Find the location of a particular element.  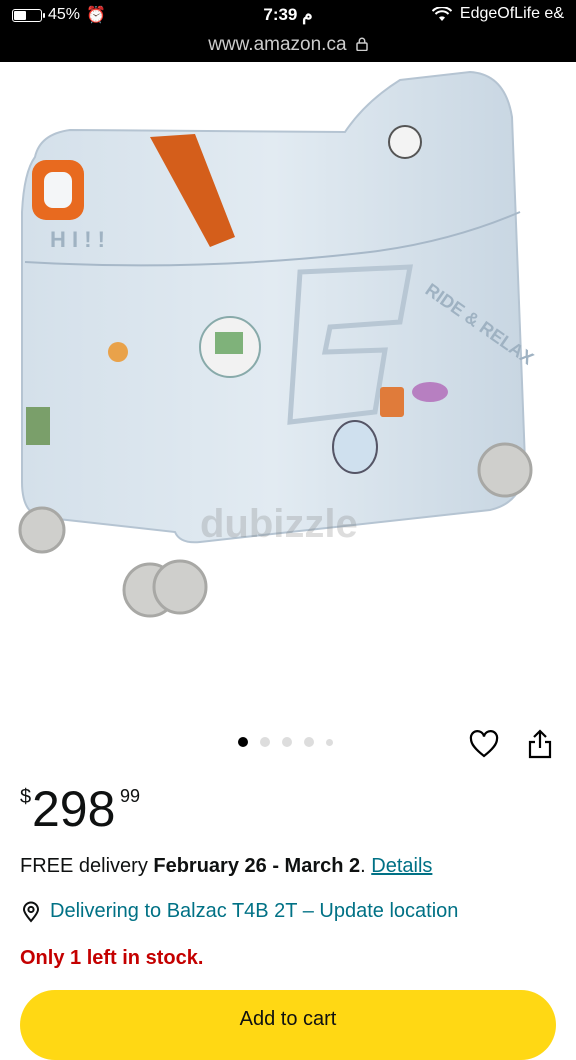

location-pin-icon is located at coordinates (31, 912).